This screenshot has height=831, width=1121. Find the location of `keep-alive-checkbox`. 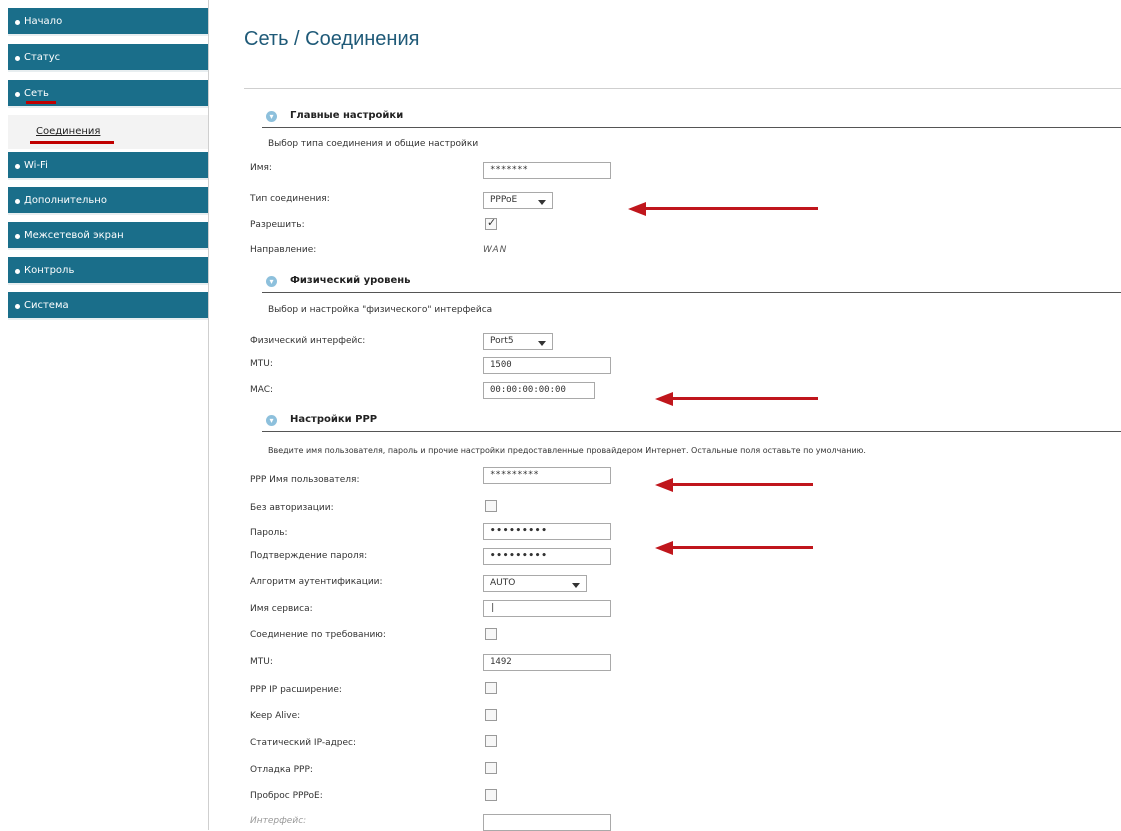

keep-alive-checkbox is located at coordinates (491, 715).